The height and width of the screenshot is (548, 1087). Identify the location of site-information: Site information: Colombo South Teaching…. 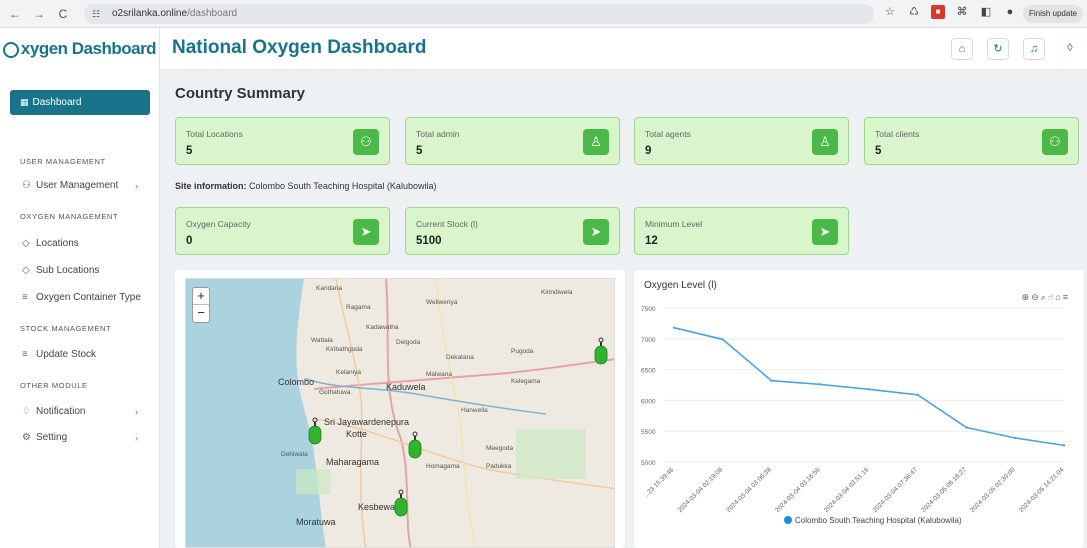
(305, 186).